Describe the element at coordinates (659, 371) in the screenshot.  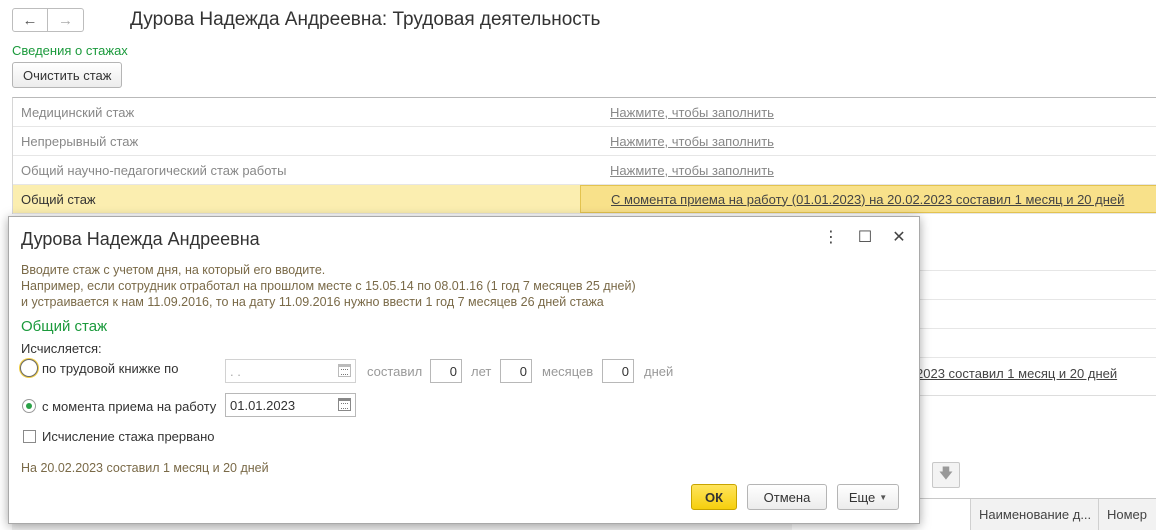
I see `days-label: дней` at that location.